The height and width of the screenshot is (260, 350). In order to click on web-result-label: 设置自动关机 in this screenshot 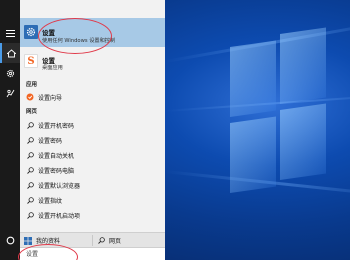, I will do `click(56, 156)`.